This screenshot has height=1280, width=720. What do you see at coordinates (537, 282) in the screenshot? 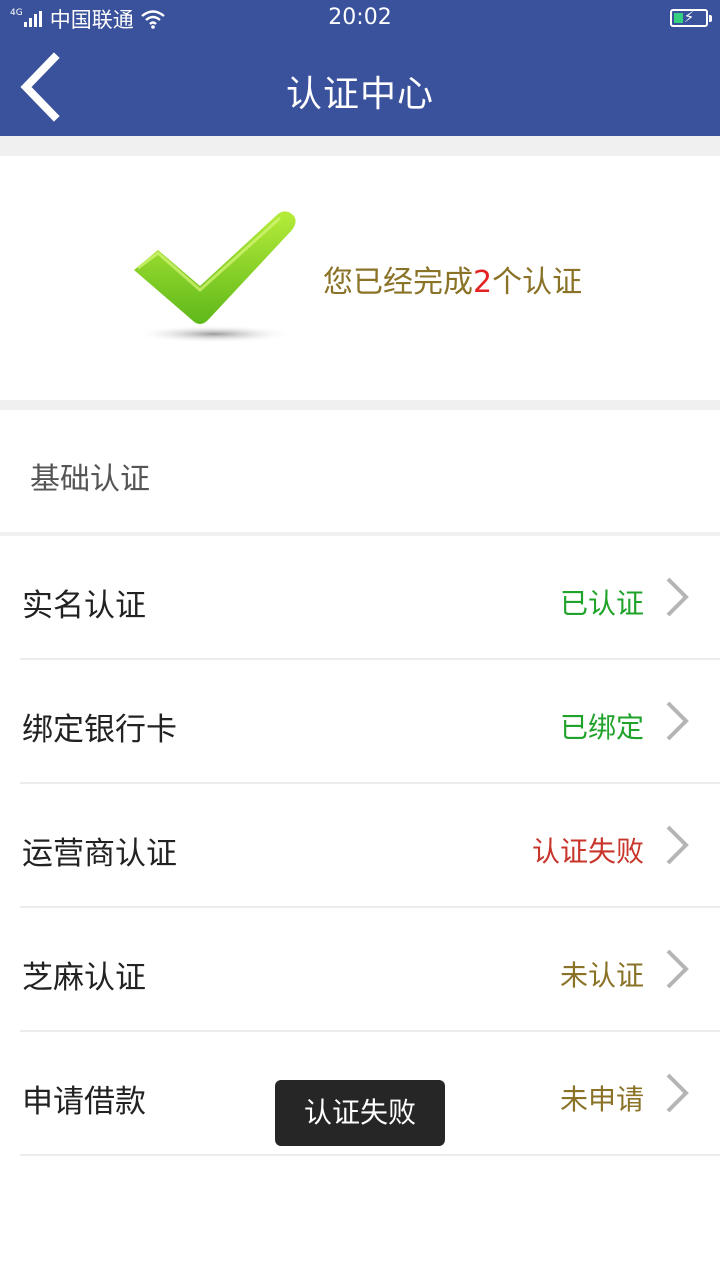
I see `completed-suffix: 个认证` at bounding box center [537, 282].